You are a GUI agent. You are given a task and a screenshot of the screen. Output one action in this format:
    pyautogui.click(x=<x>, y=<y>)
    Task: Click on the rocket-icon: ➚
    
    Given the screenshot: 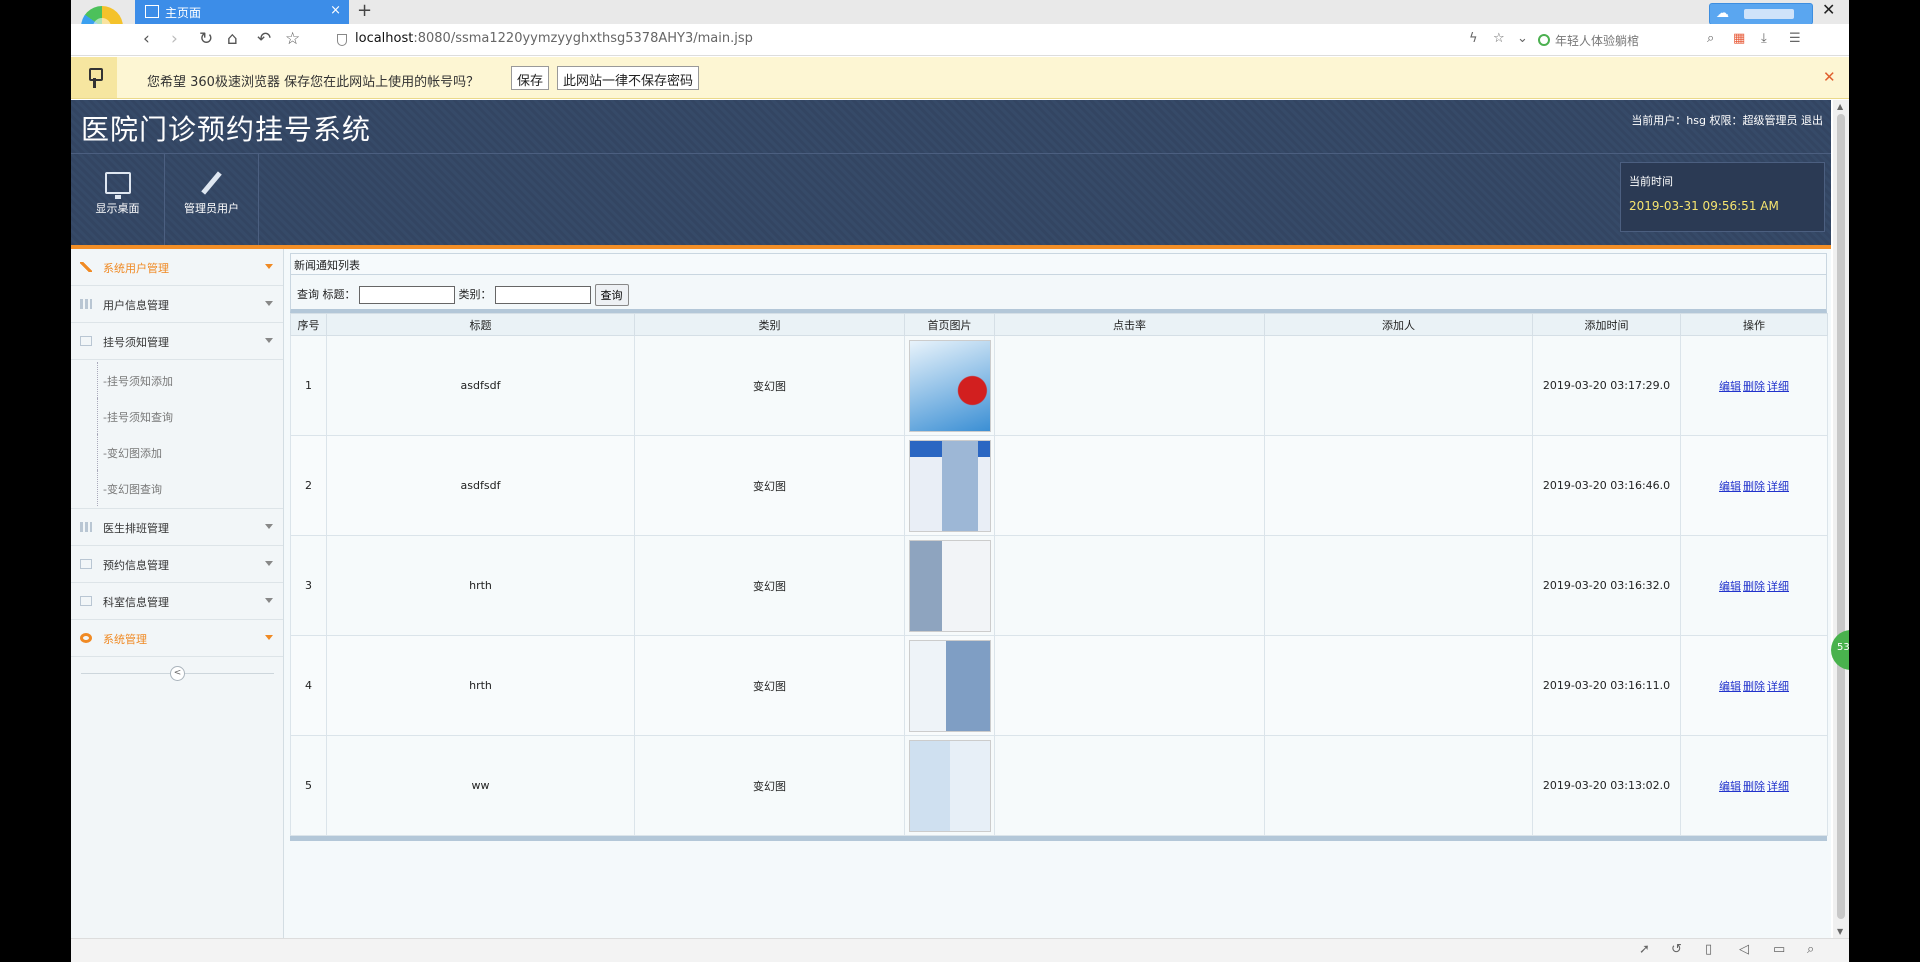 What is the action you would take?
    pyautogui.click(x=1644, y=949)
    